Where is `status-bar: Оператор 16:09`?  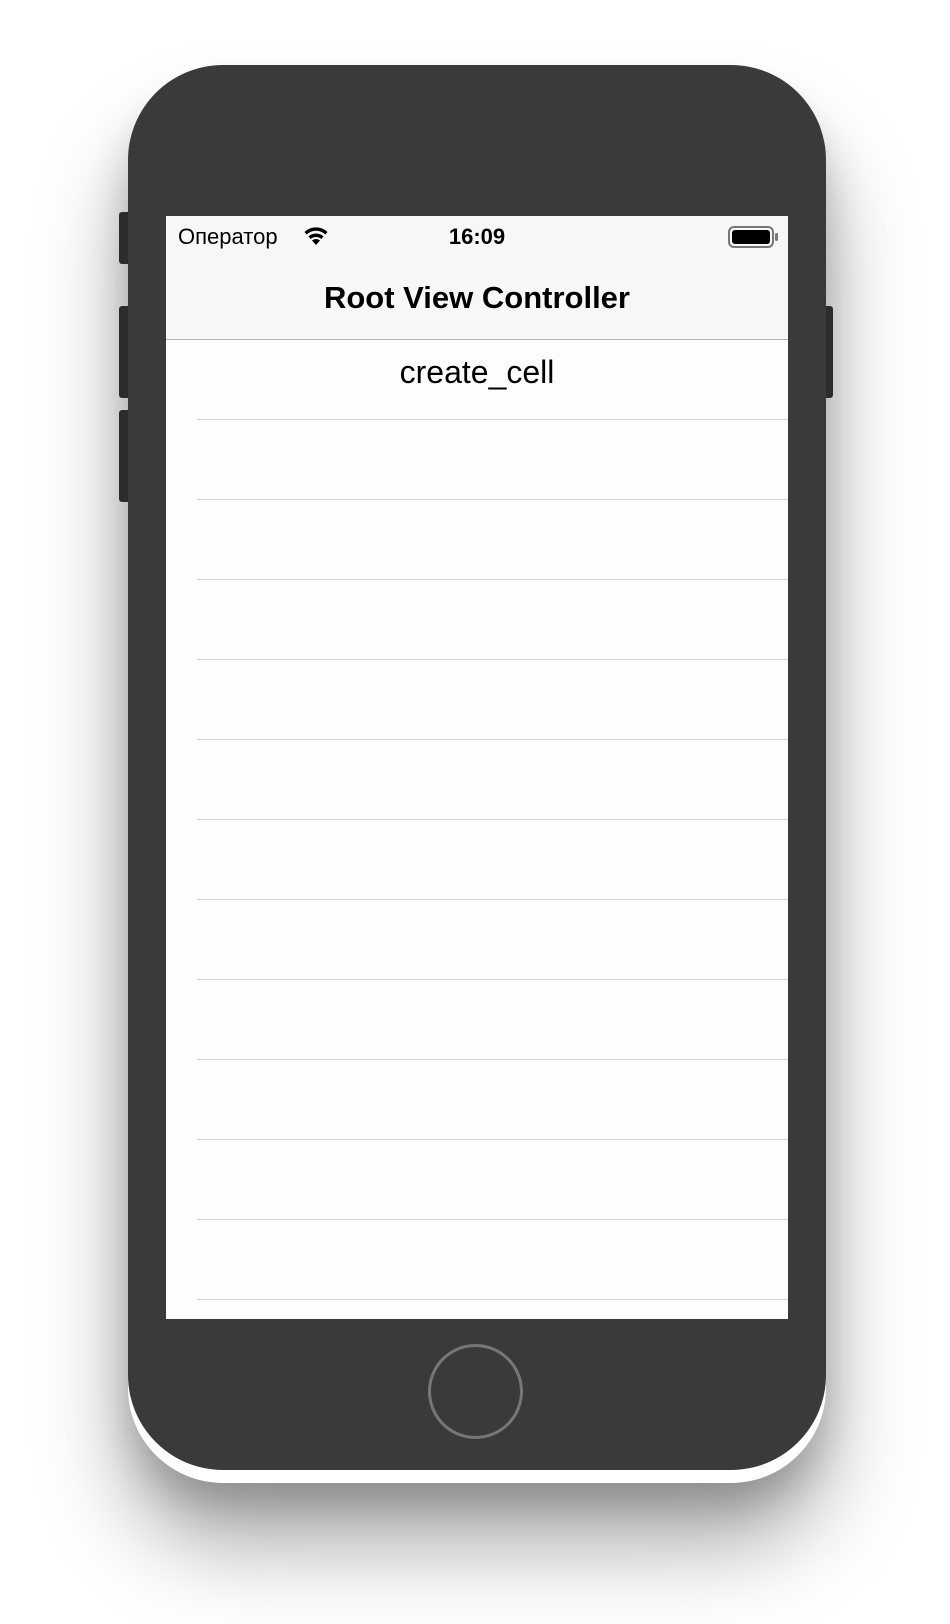
status-bar: Оператор 16:09 is located at coordinates (477, 237).